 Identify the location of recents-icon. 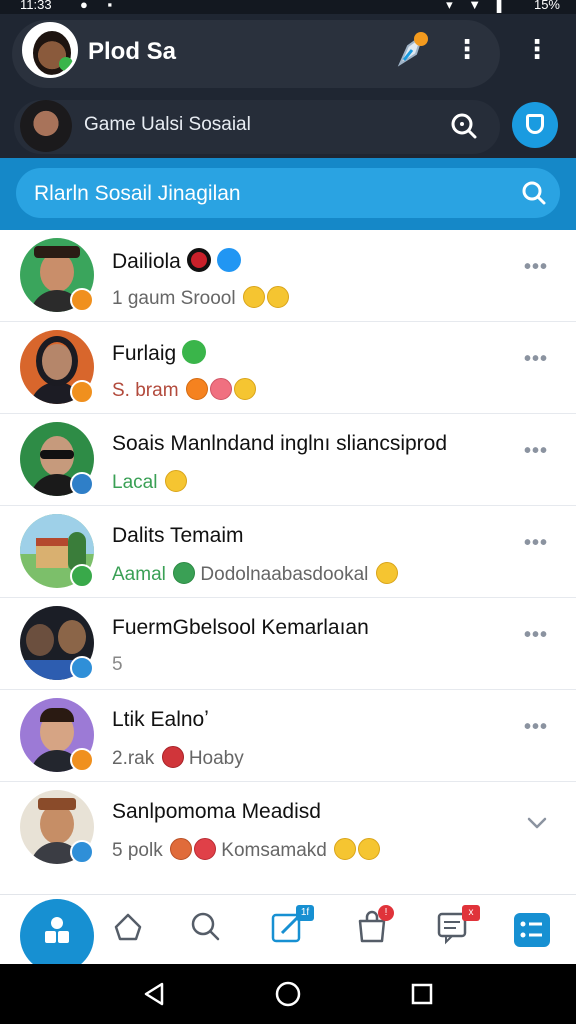
(422, 994).